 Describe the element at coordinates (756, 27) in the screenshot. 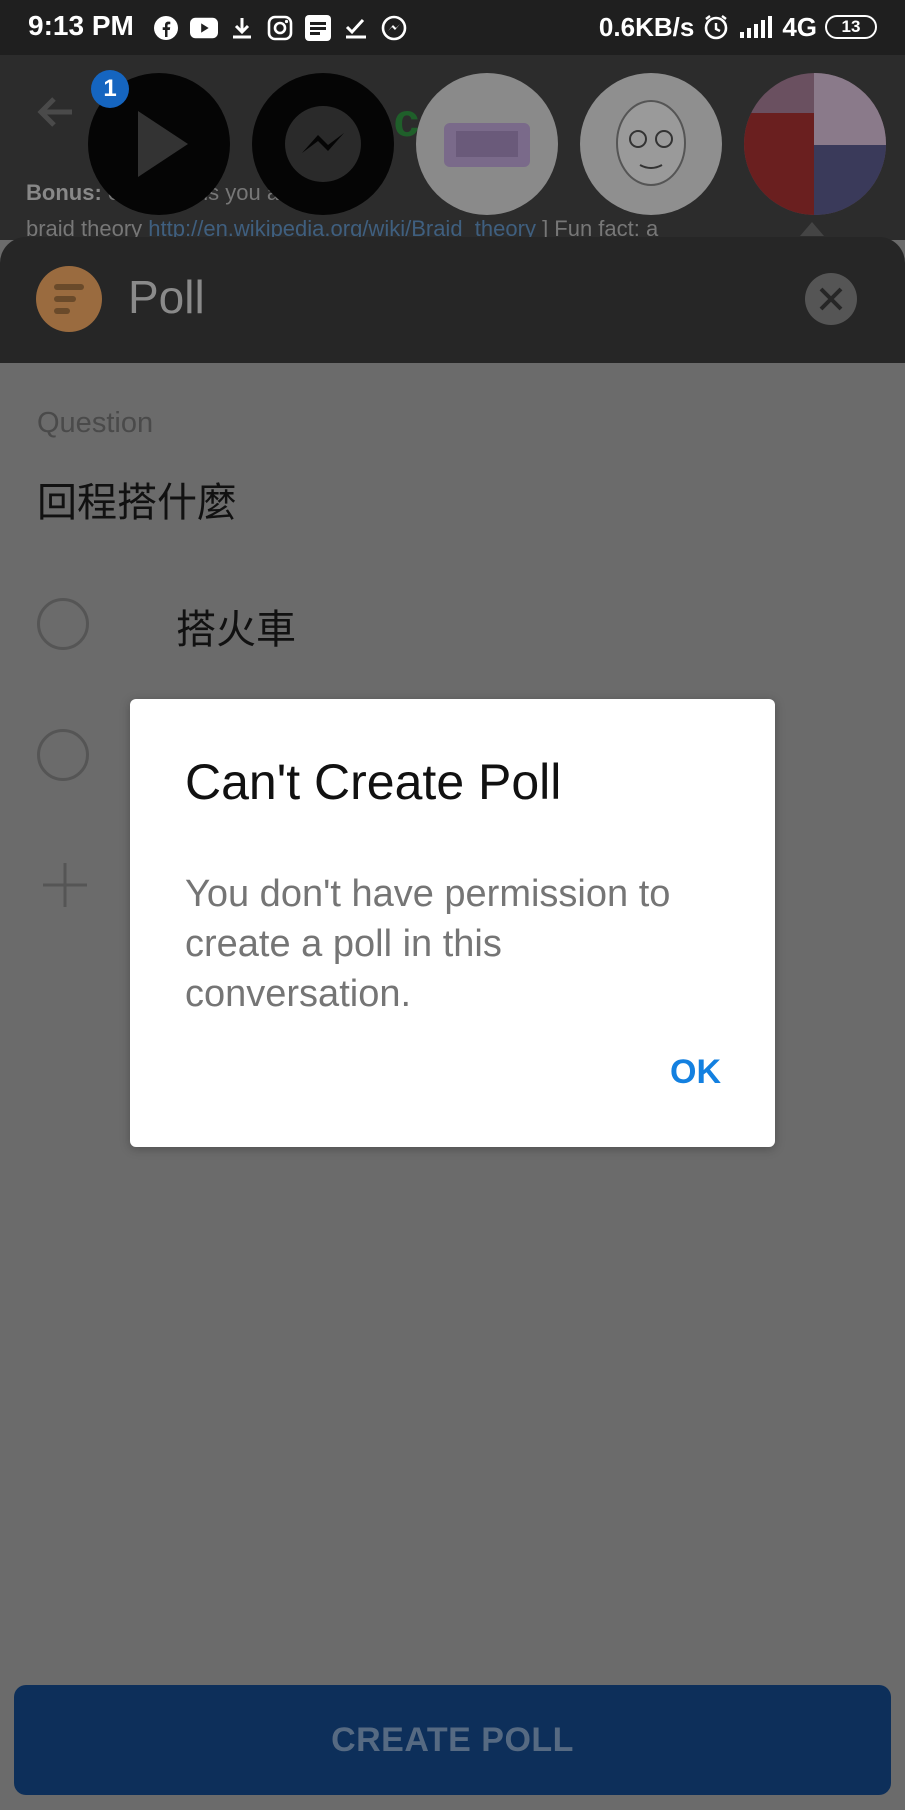

I see `signal-icon` at that location.